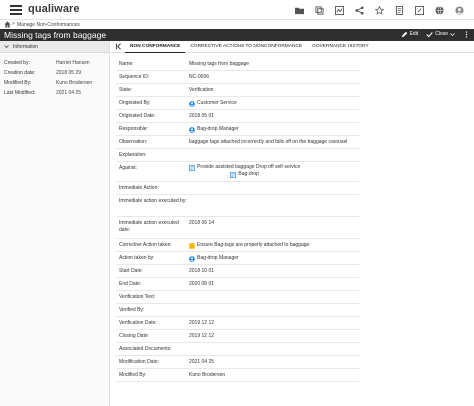 This screenshot has height=406, width=474. I want to click on breadcrumb-item: Manage Non-Conformances, so click(48, 25).